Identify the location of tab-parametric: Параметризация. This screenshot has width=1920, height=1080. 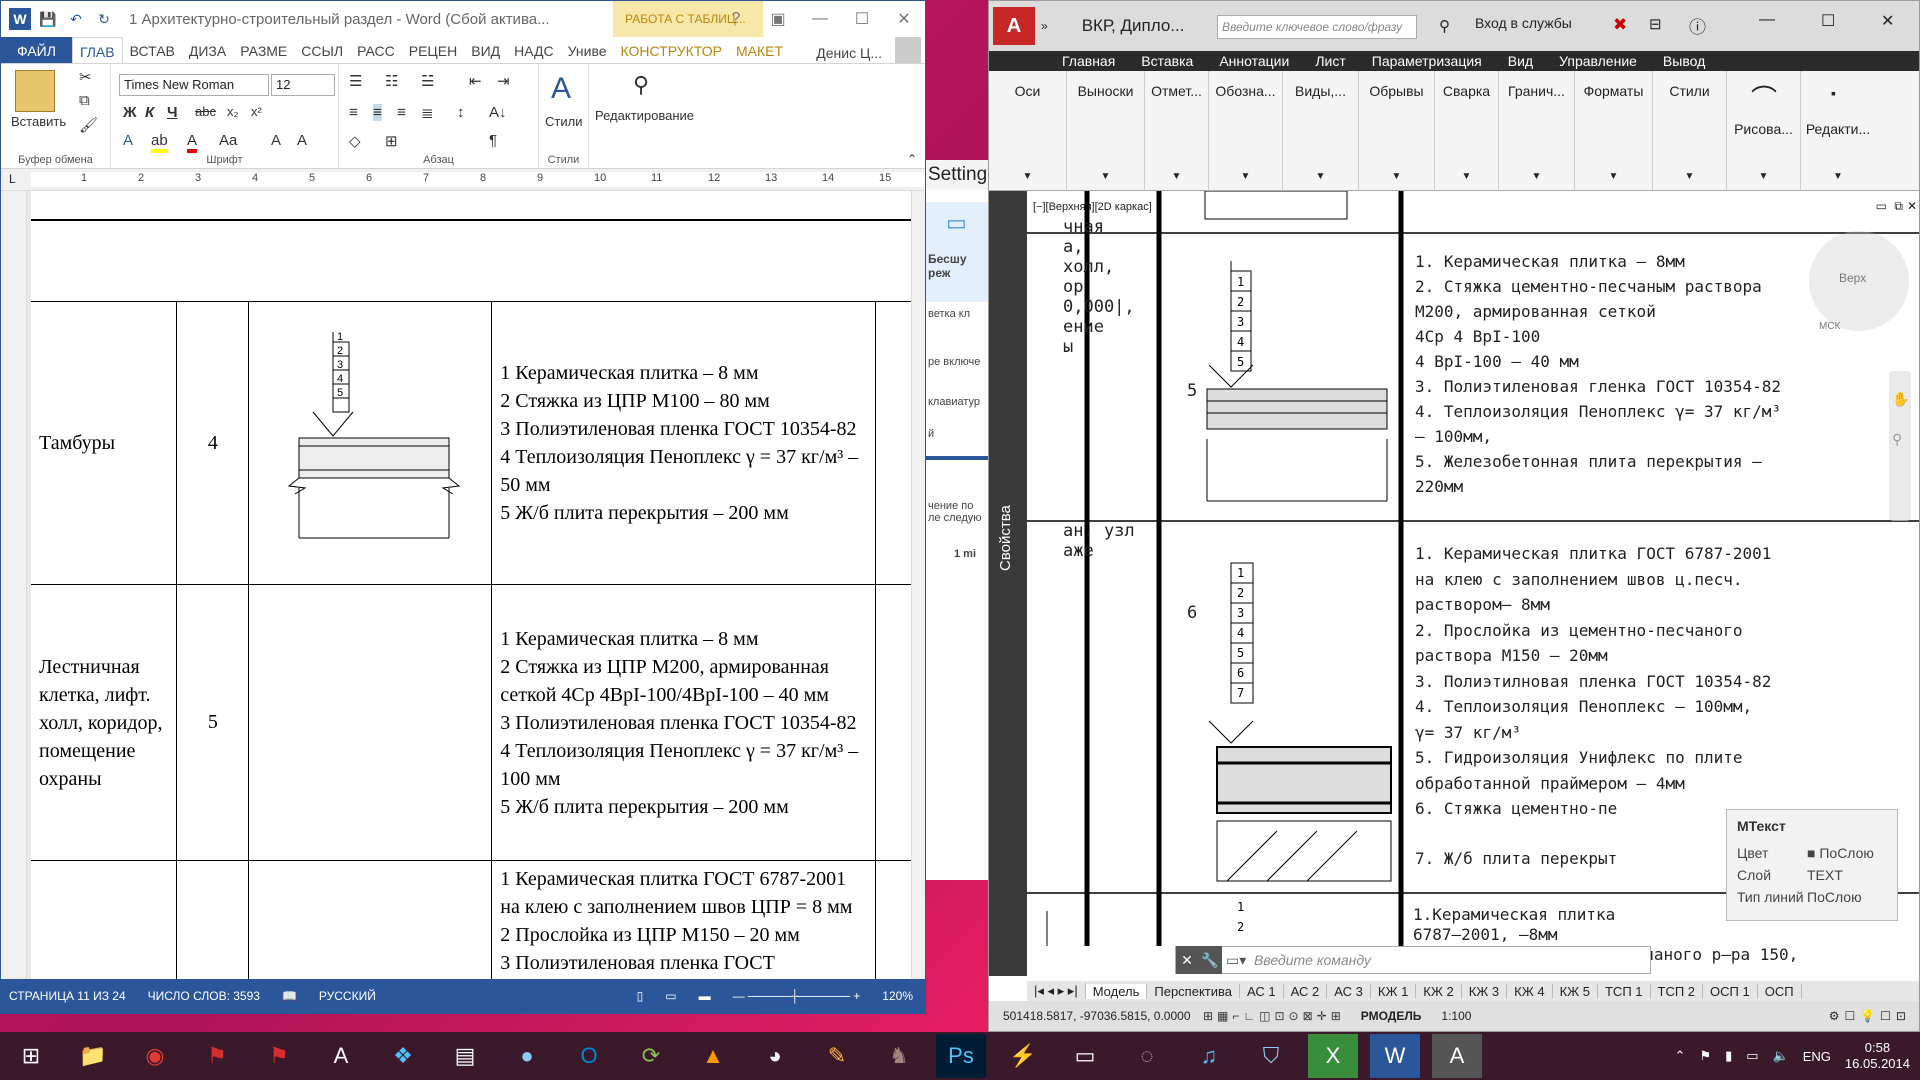
(1427, 61).